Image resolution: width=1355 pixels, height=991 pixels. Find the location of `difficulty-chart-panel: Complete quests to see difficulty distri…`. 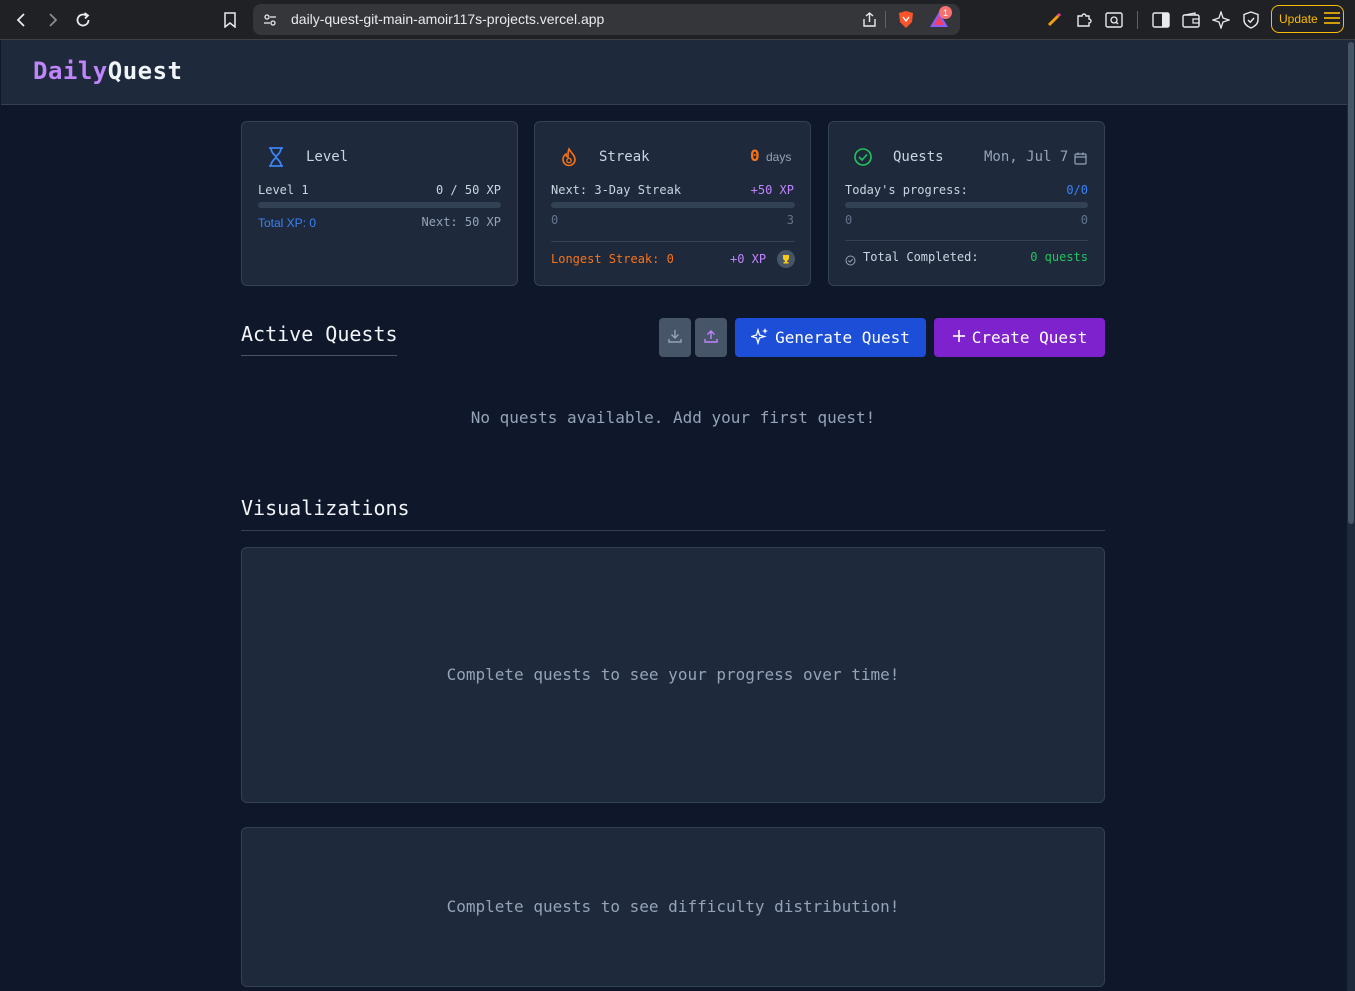

difficulty-chart-panel: Complete quests to see difficulty distri… is located at coordinates (673, 907).